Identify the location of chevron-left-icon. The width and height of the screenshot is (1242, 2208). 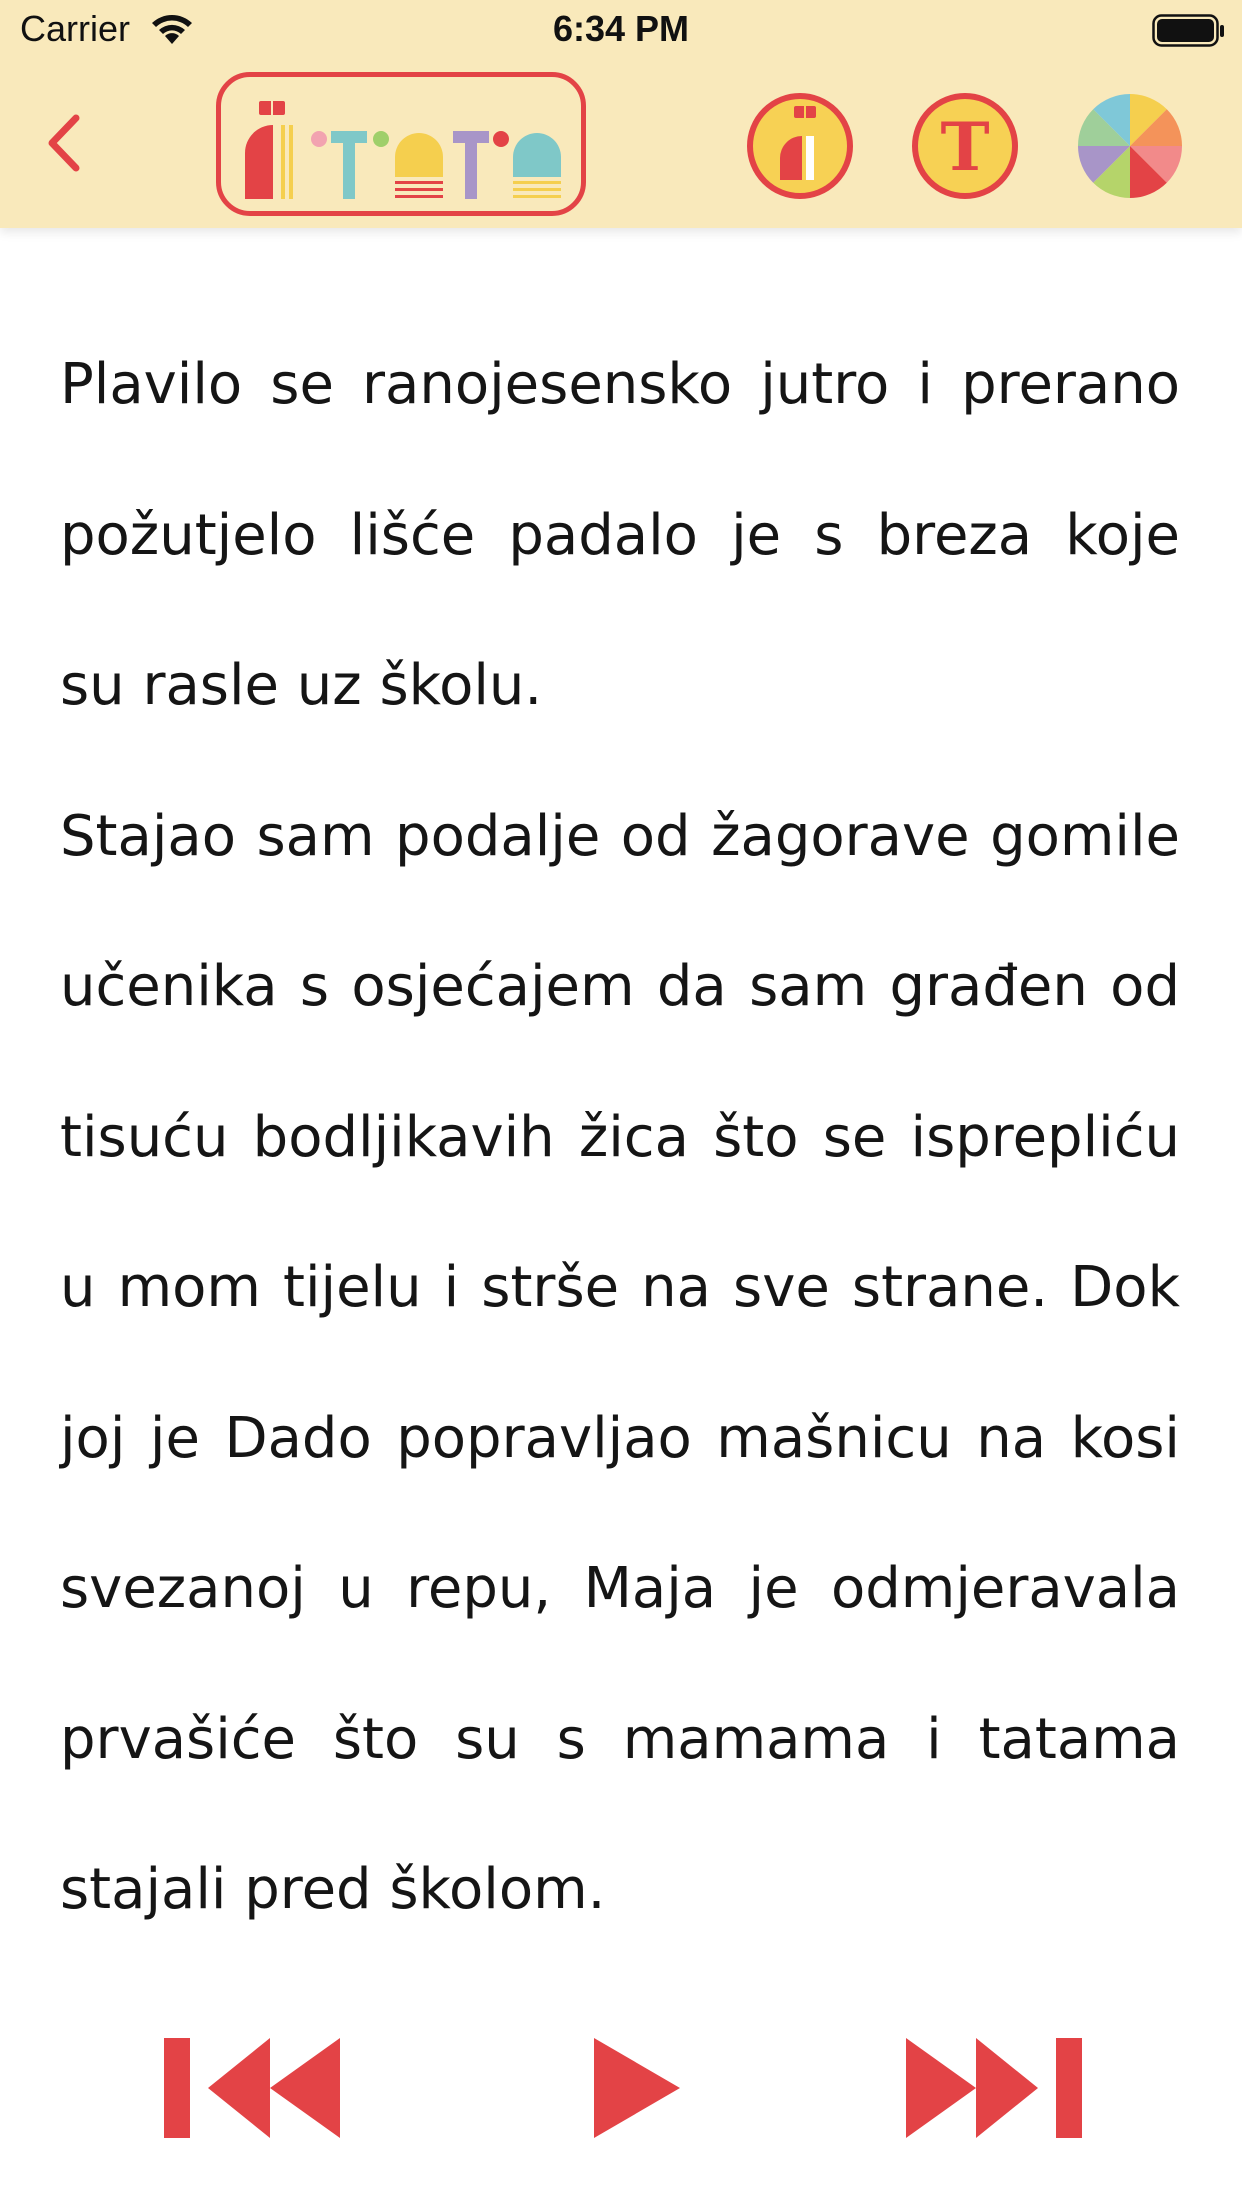
(64, 143).